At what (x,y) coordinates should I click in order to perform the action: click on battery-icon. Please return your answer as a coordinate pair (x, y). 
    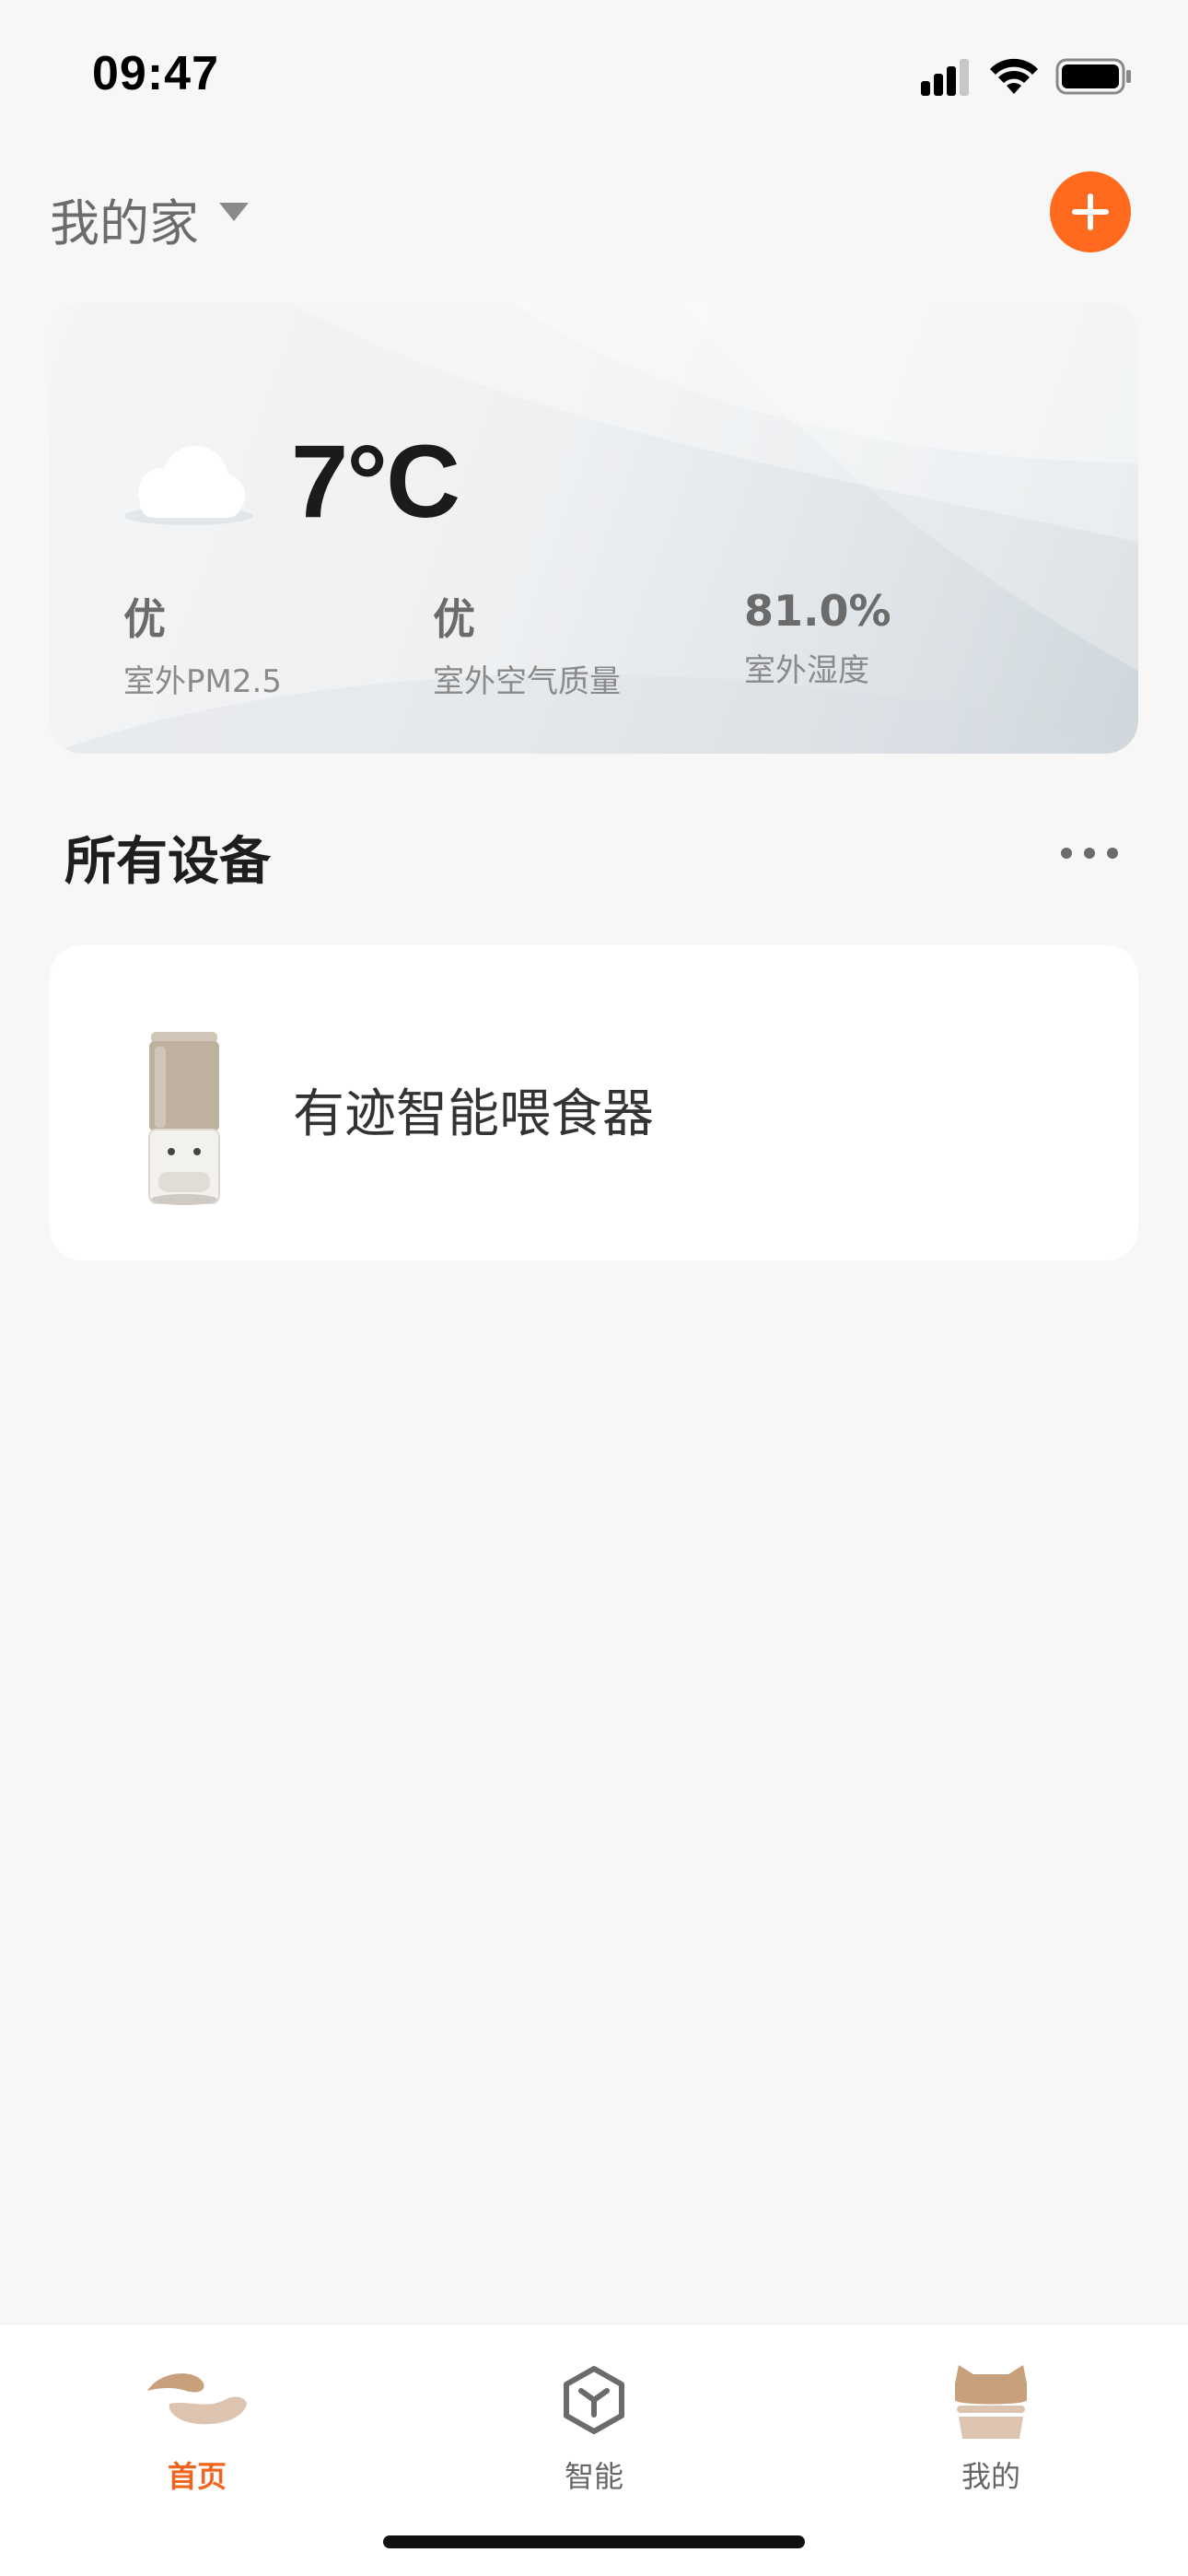
    Looking at the image, I should click on (1093, 76).